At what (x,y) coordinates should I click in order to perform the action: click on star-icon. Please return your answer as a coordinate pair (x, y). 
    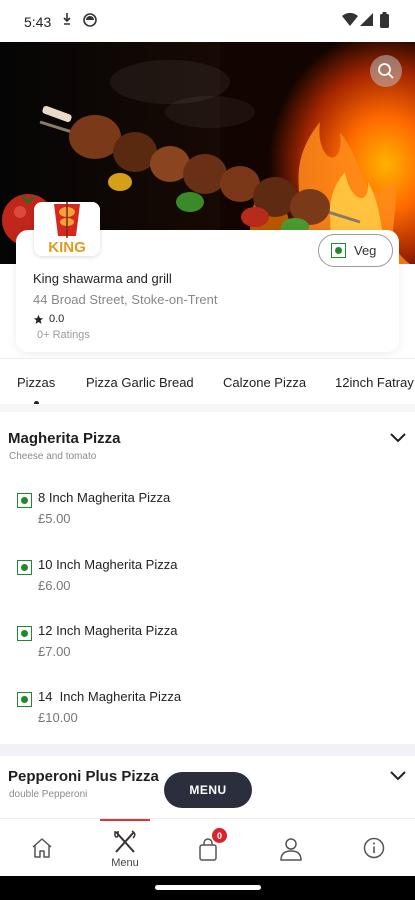
    Looking at the image, I should click on (38, 319).